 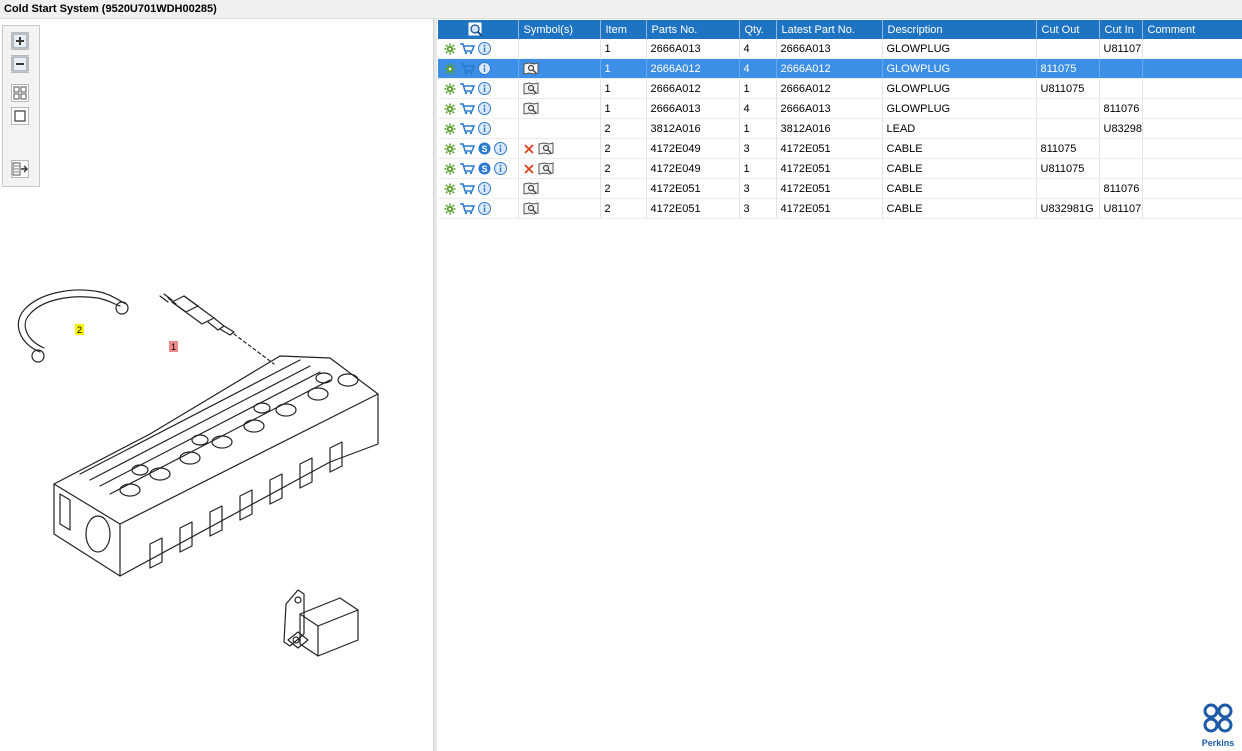 I want to click on zoom-out-icon, so click(x=20, y=64).